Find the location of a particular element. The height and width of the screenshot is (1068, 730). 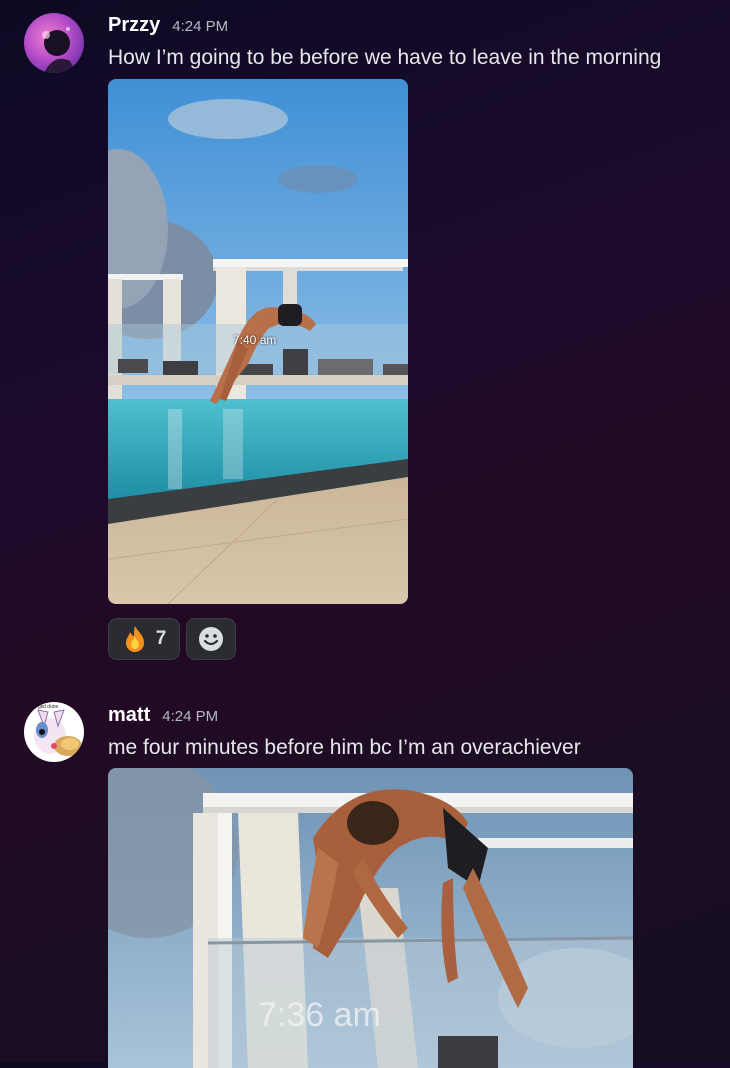

reaction-fire: 7 is located at coordinates (144, 639).